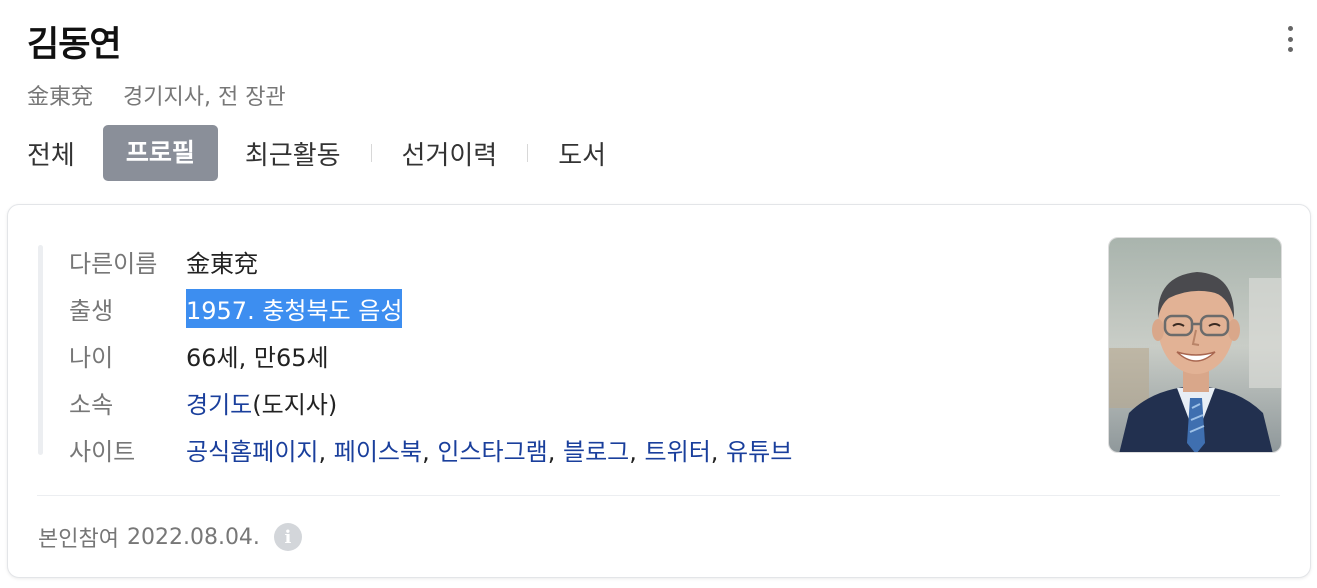 This screenshot has width=1317, height=588. What do you see at coordinates (91, 358) in the screenshot?
I see `info-label: 나이` at bounding box center [91, 358].